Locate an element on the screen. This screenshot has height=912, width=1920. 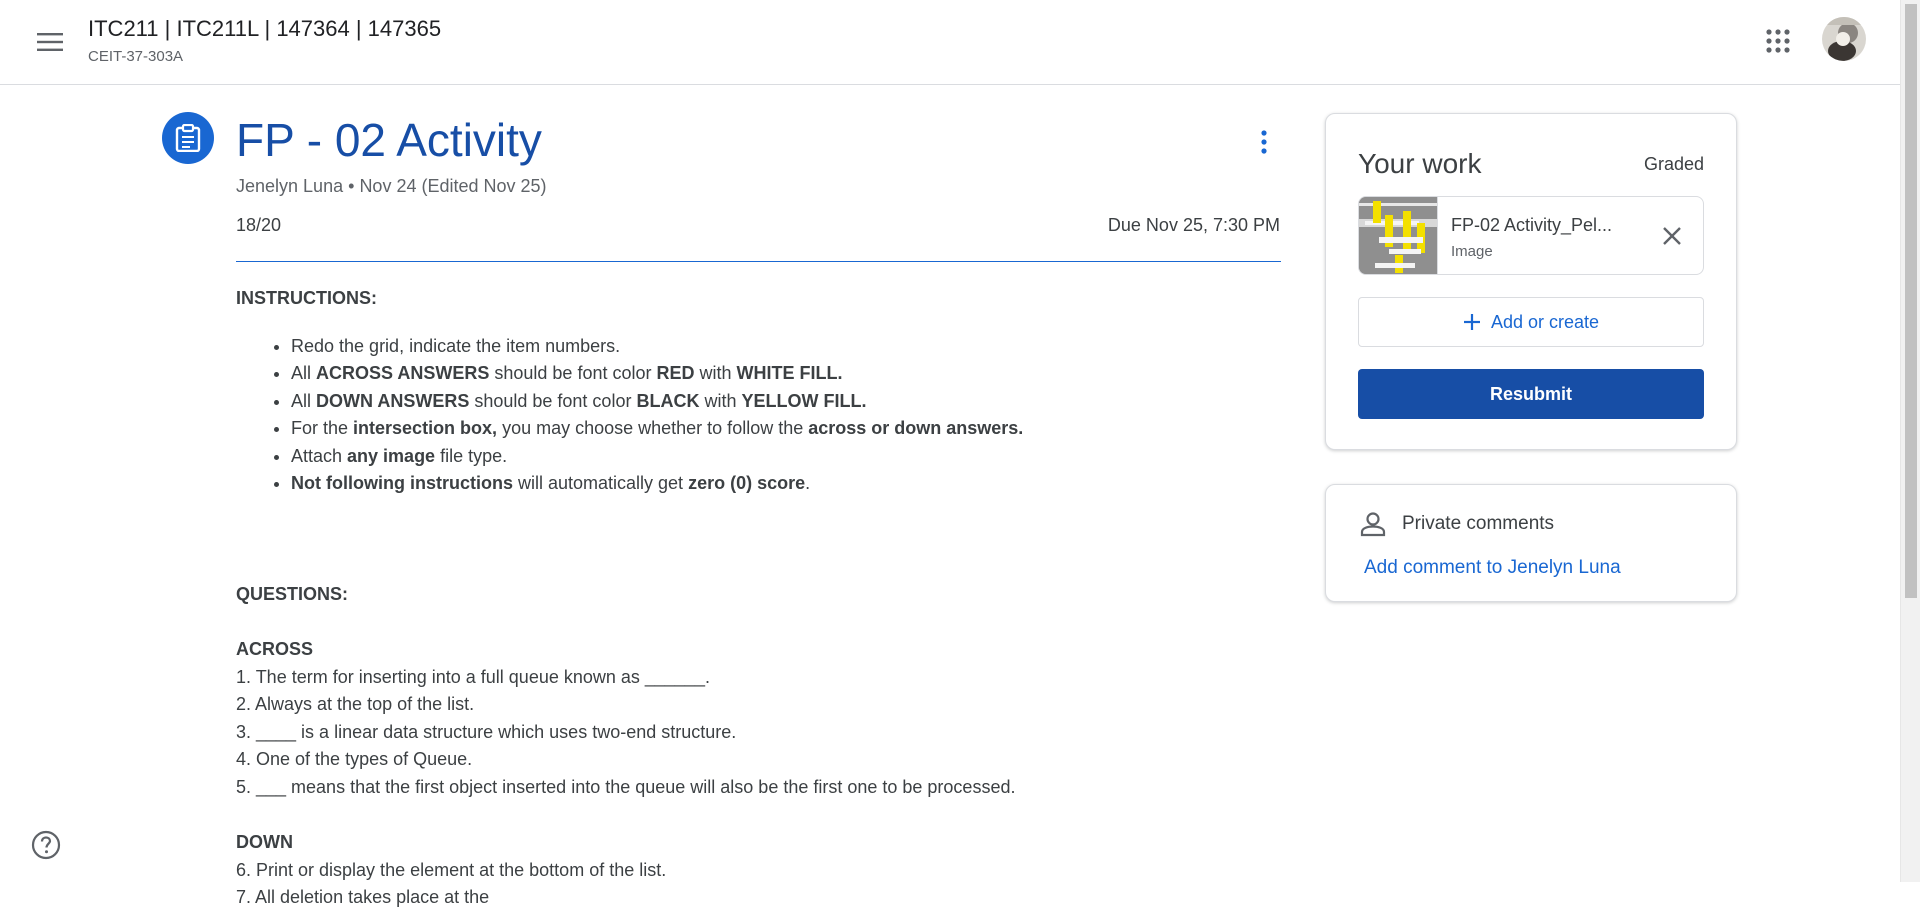
across-question: 2. Always at the top of the list. is located at coordinates (355, 704).